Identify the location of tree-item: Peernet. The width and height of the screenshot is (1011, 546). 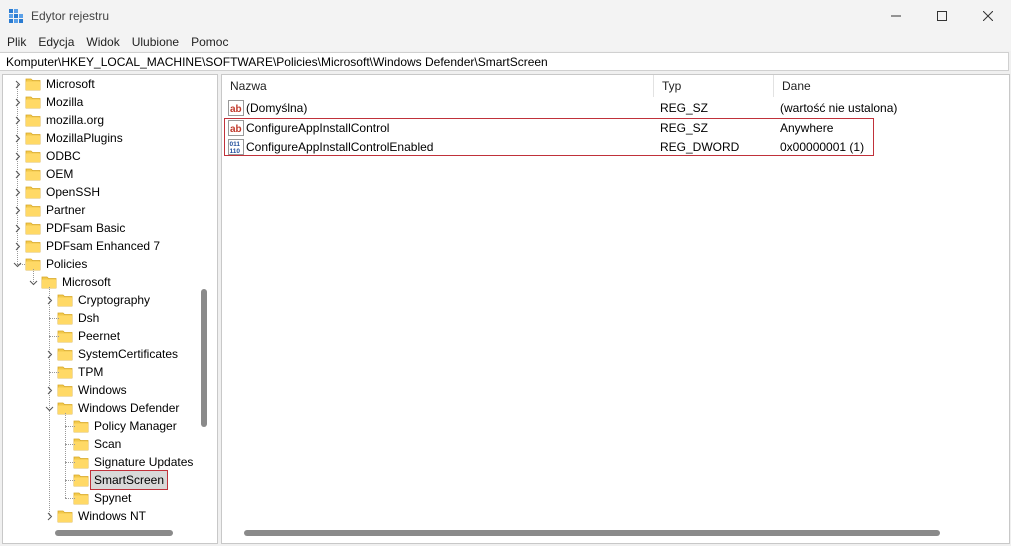
(103, 336).